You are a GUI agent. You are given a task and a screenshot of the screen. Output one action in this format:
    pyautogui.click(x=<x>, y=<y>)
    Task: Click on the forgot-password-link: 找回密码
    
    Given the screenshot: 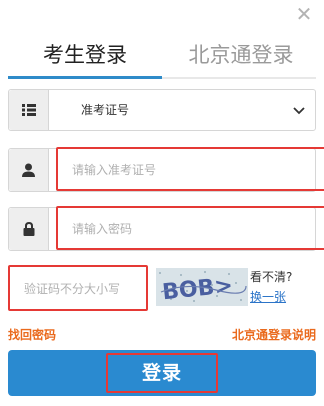 What is the action you would take?
    pyautogui.click(x=32, y=334)
    